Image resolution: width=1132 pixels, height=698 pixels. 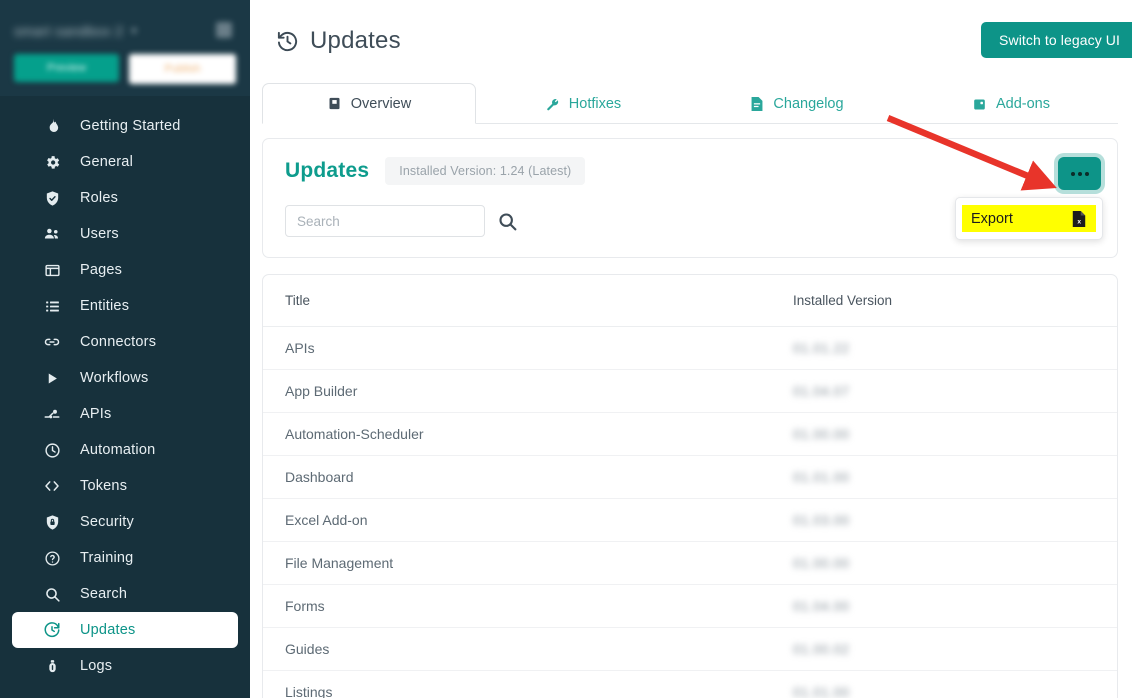 What do you see at coordinates (334, 103) in the screenshot?
I see `book-icon` at bounding box center [334, 103].